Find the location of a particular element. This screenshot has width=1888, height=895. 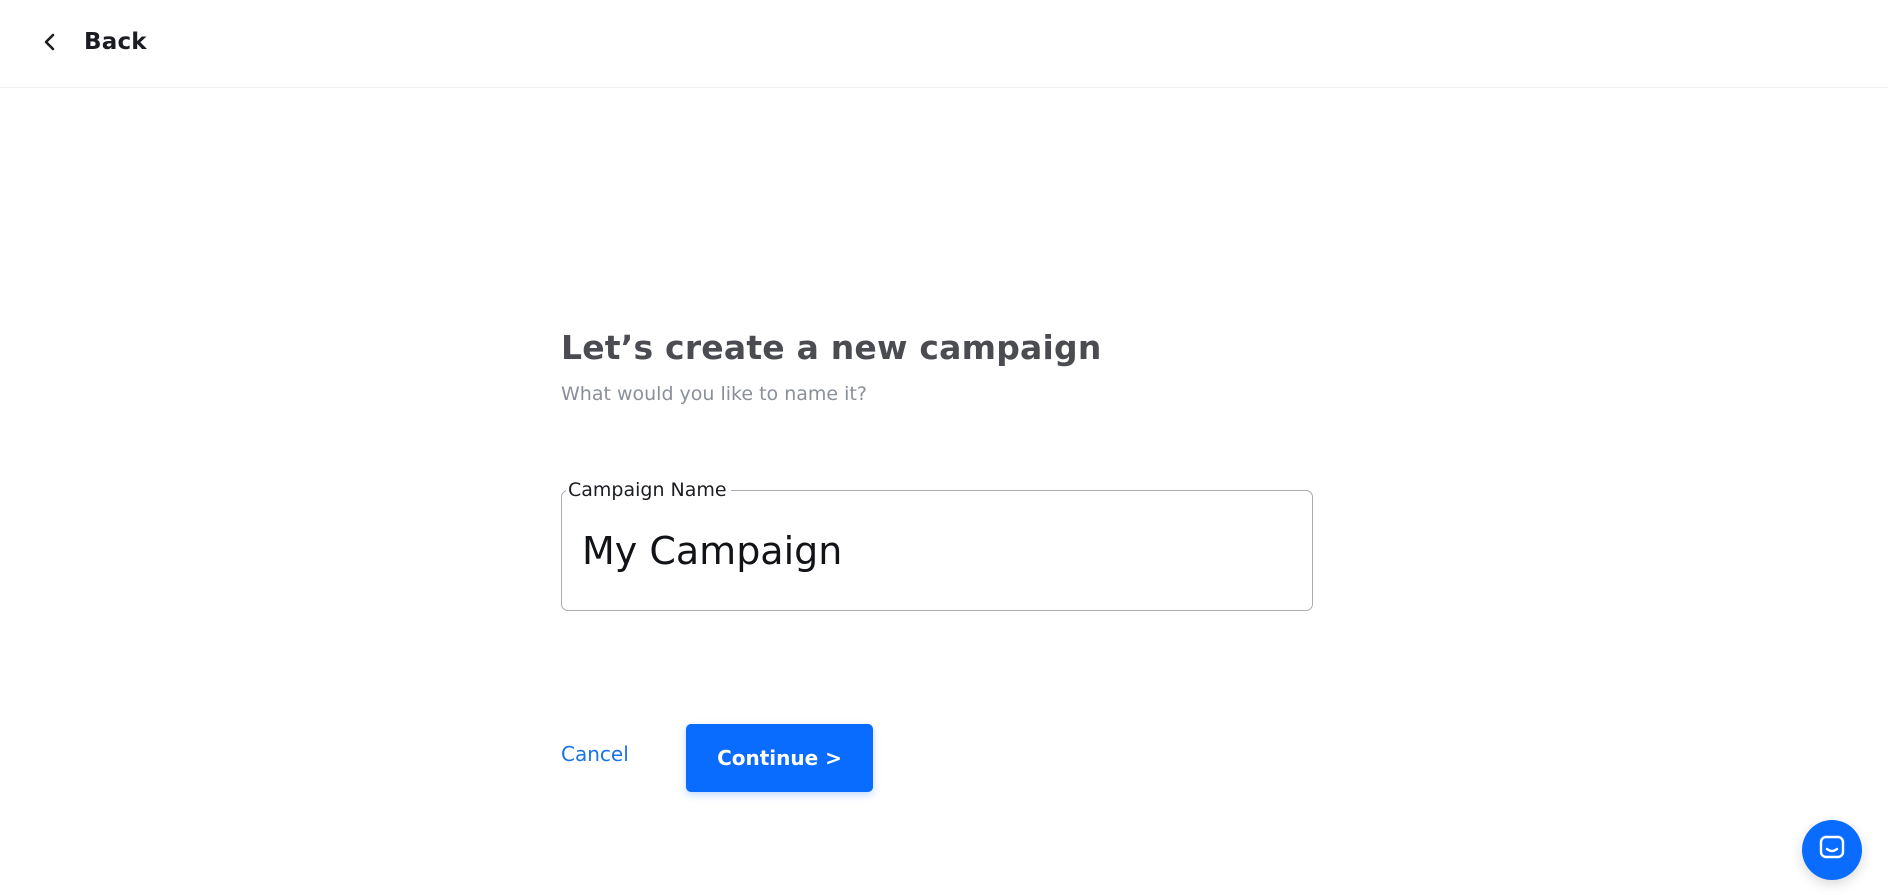

page-title: Let’s create a new campaign is located at coordinates (831, 347).